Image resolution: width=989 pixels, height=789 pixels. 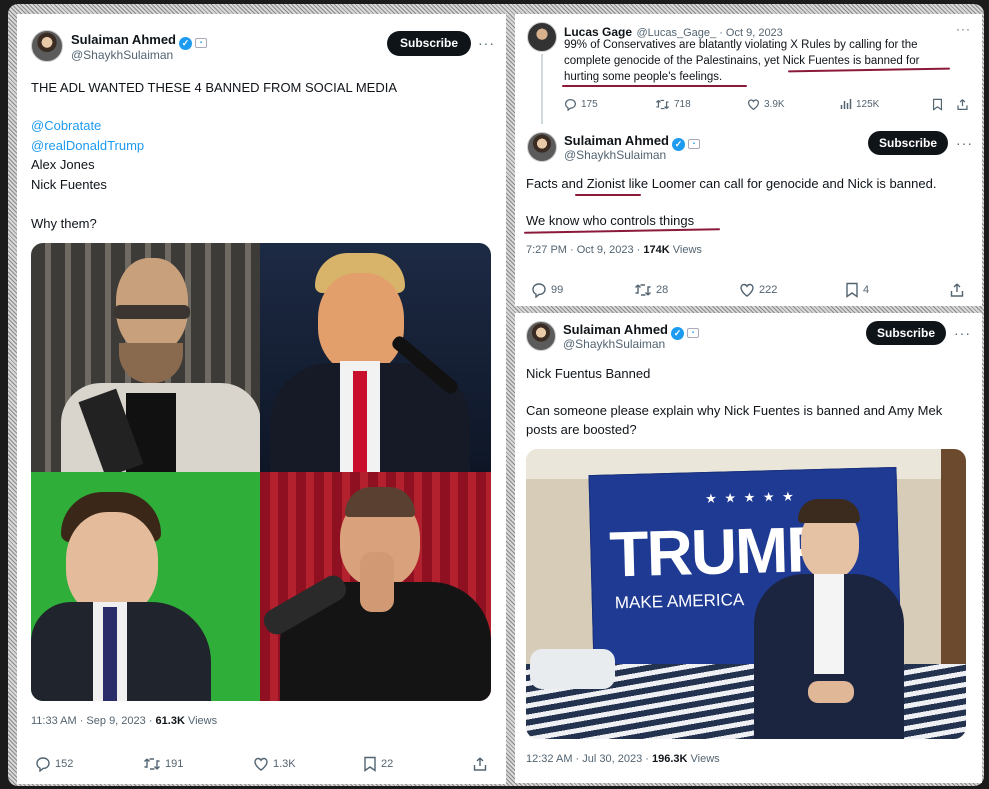 What do you see at coordinates (857, 290) in the screenshot?
I see `bookmark-button: 4` at bounding box center [857, 290].